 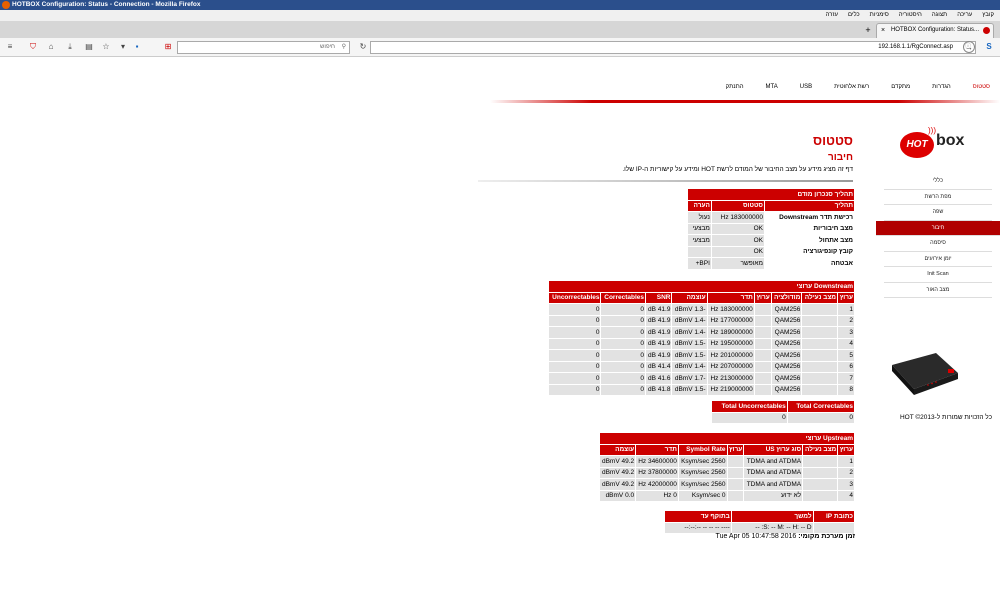 I want to click on menu-bar: קובץ עריכה תצוגה היסטוריה סימניות כלים עזרה, so click(x=500, y=15).